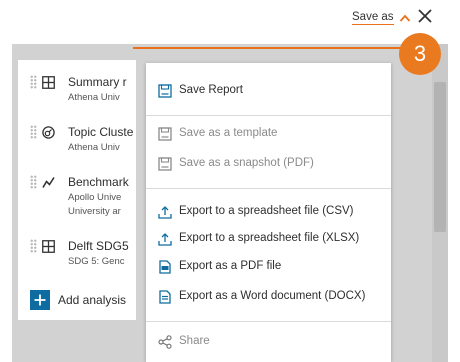 This screenshot has width=460, height=362. What do you see at coordinates (420, 54) in the screenshot?
I see `step-badge: 3` at bounding box center [420, 54].